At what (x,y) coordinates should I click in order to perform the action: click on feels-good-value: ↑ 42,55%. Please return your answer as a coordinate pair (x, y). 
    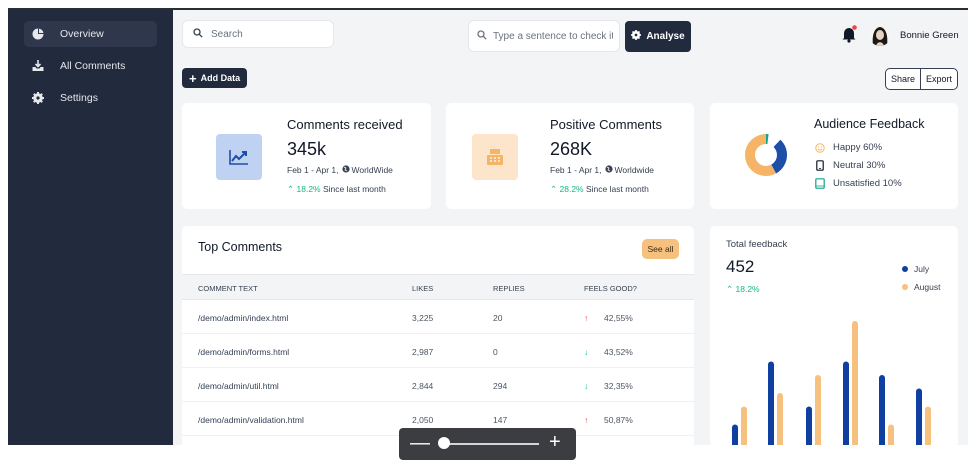
    Looking at the image, I should click on (608, 318).